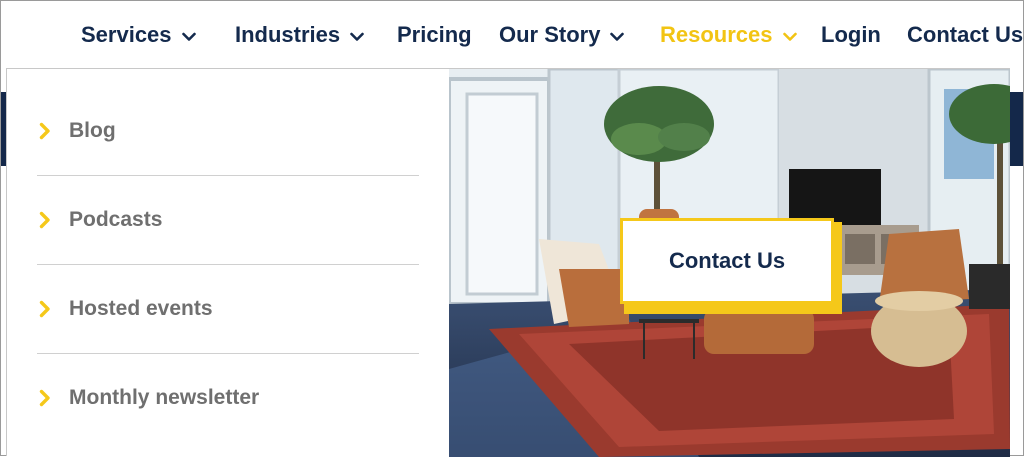 The width and height of the screenshot is (1024, 457). What do you see at coordinates (288, 34) in the screenshot?
I see `nav-industries-label: Industries` at bounding box center [288, 34].